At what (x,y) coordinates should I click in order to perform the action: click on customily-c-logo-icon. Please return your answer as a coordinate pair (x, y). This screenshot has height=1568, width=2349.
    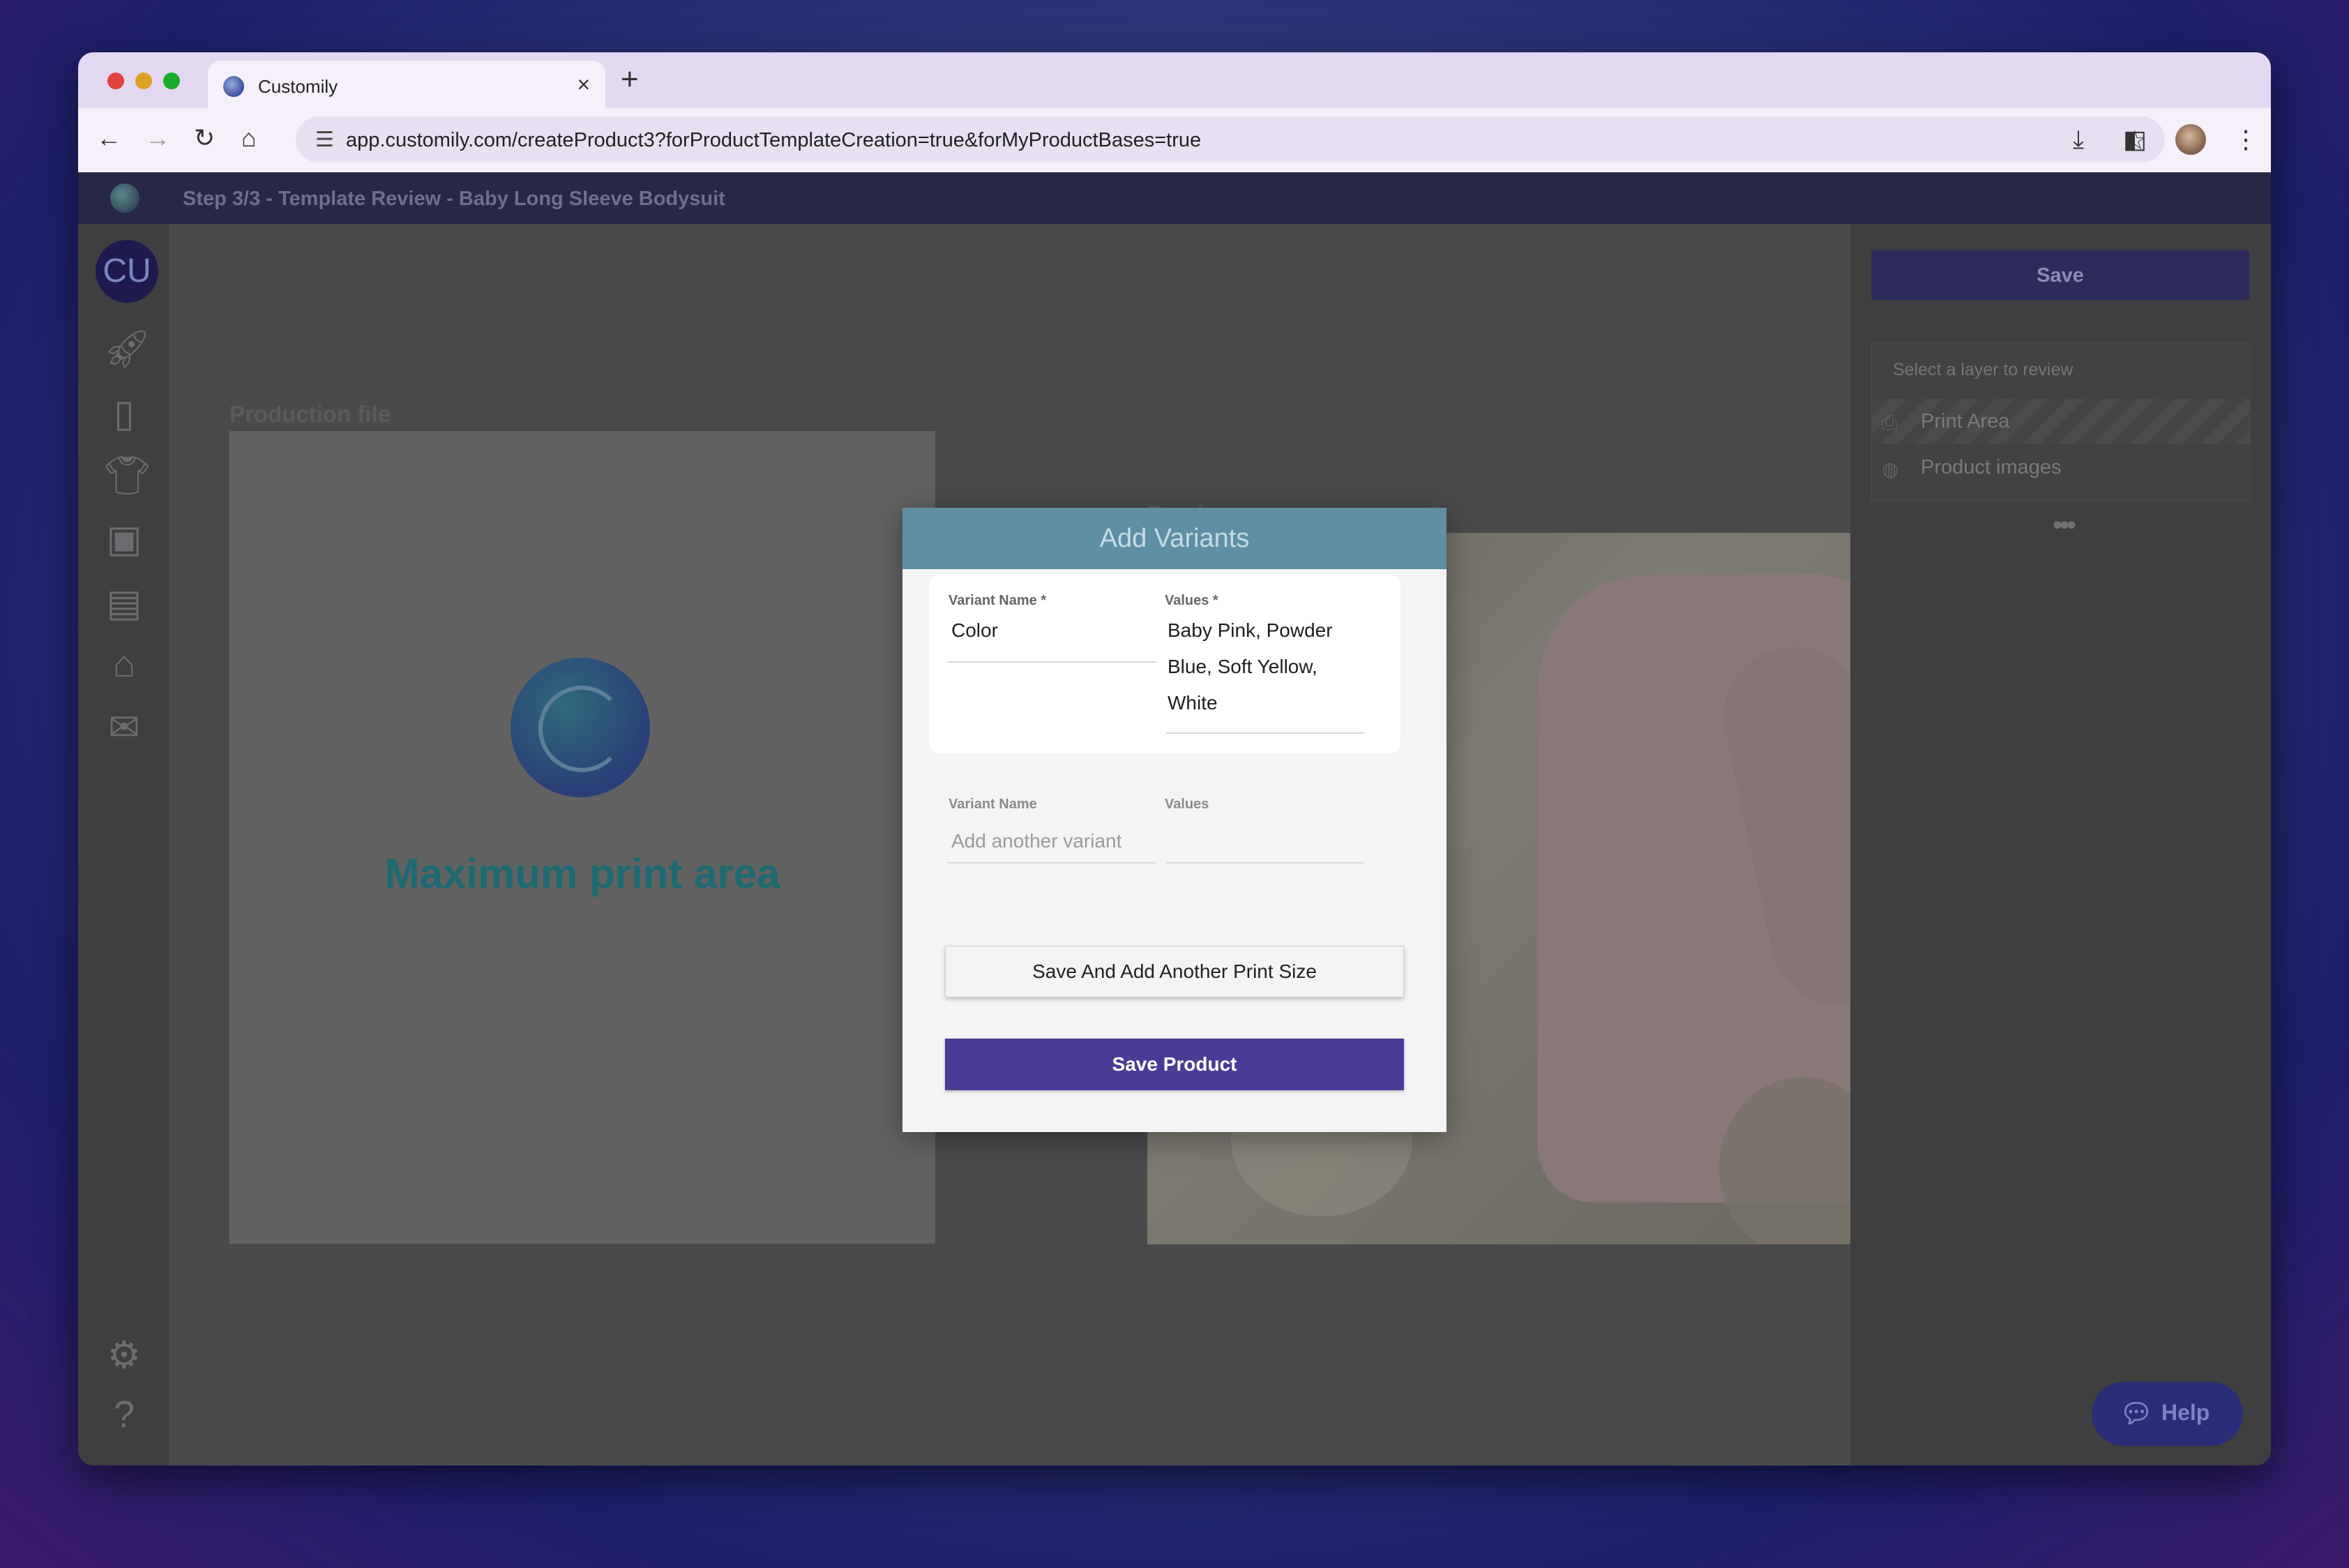
    Looking at the image, I should click on (580, 727).